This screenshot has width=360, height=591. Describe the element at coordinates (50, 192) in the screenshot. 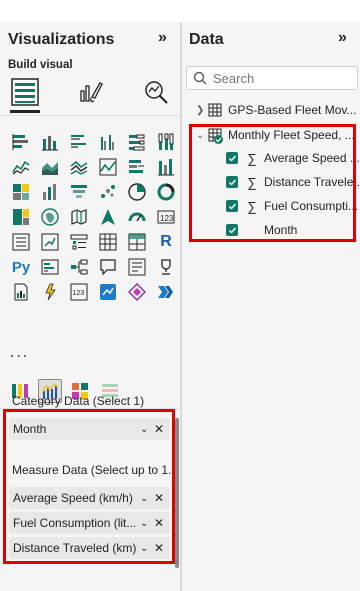

I see `funnel-chart-icon` at that location.